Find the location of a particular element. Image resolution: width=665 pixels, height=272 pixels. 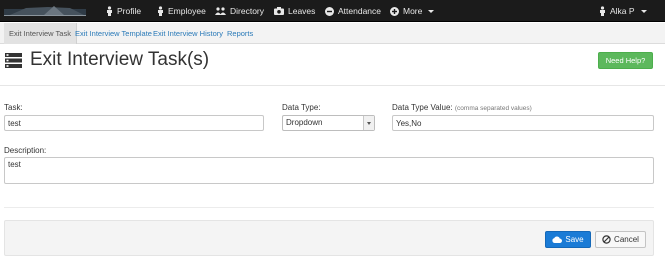

nav-employee: Employee is located at coordinates (181, 11).